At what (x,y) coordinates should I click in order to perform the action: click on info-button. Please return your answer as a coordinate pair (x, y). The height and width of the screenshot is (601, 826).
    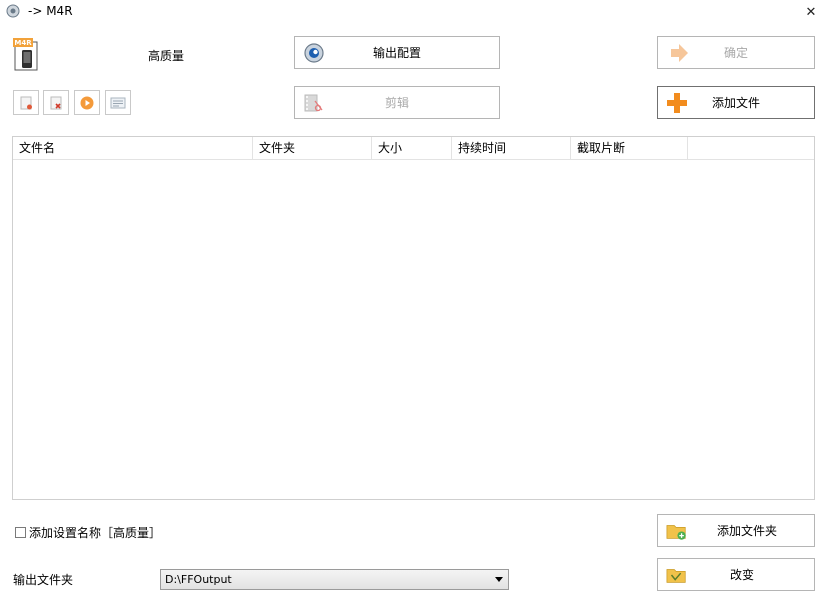
    Looking at the image, I should click on (118, 102).